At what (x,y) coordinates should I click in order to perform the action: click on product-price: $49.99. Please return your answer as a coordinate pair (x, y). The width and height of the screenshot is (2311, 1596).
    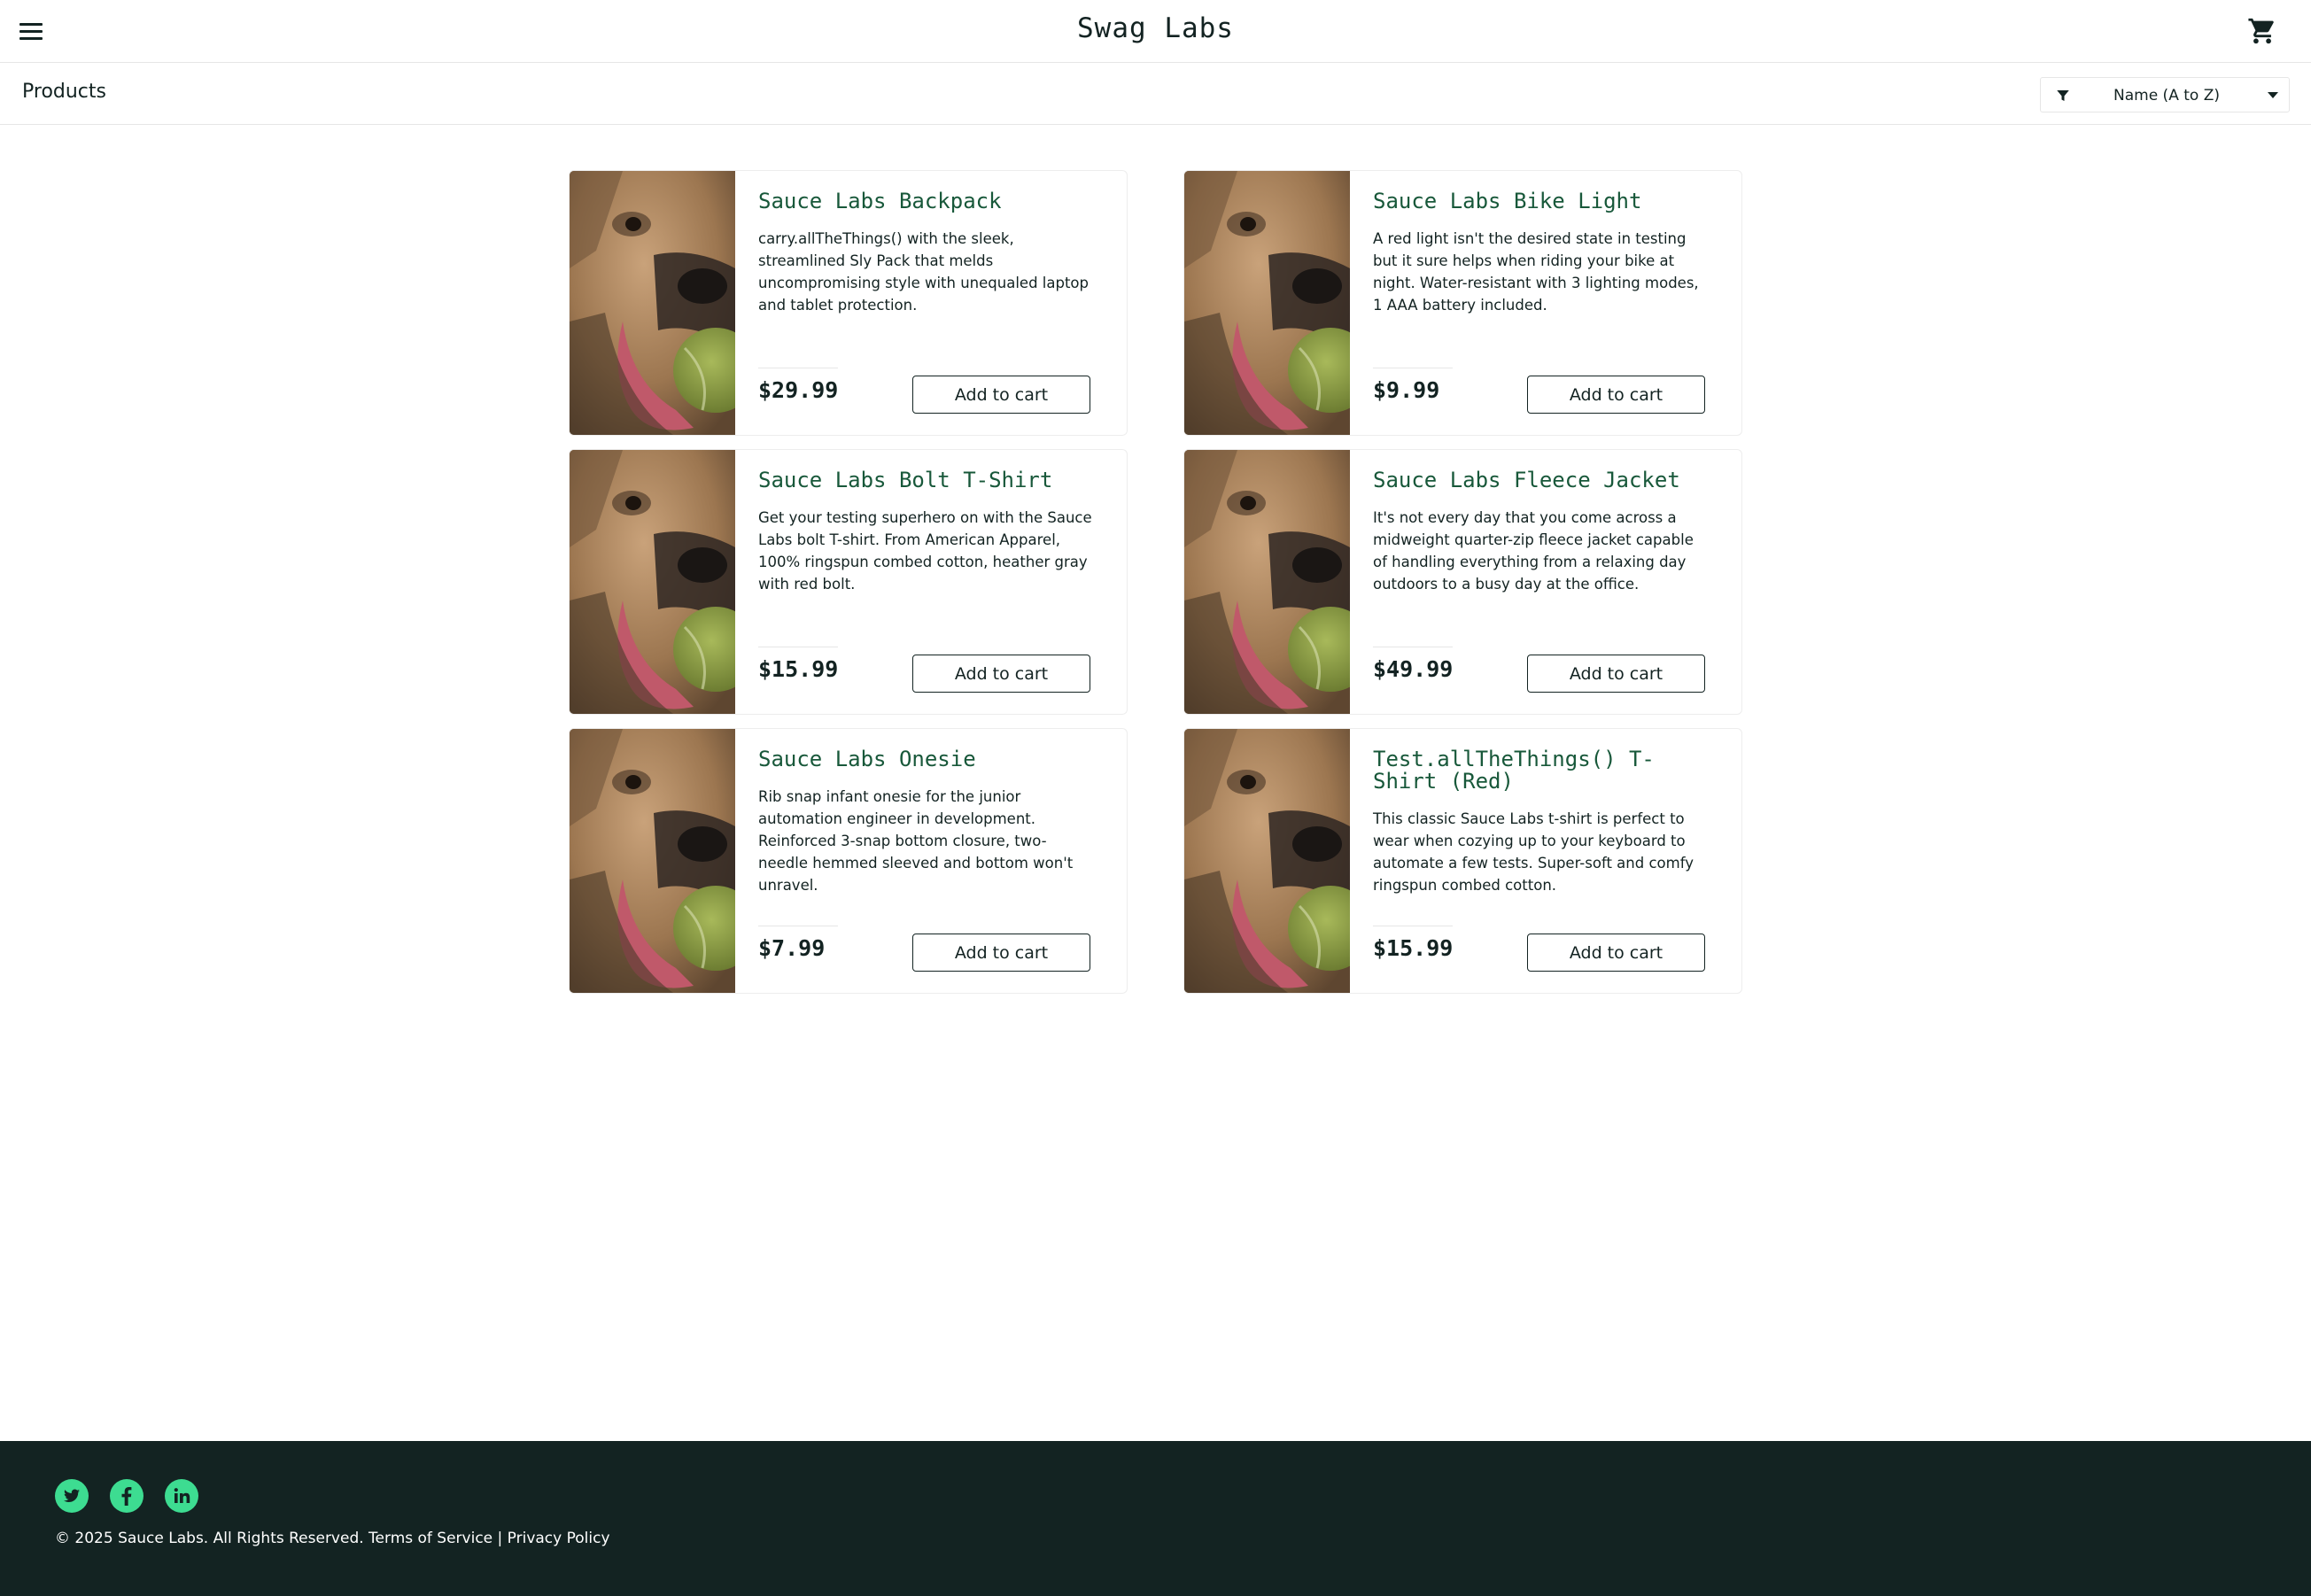
    Looking at the image, I should click on (1413, 669).